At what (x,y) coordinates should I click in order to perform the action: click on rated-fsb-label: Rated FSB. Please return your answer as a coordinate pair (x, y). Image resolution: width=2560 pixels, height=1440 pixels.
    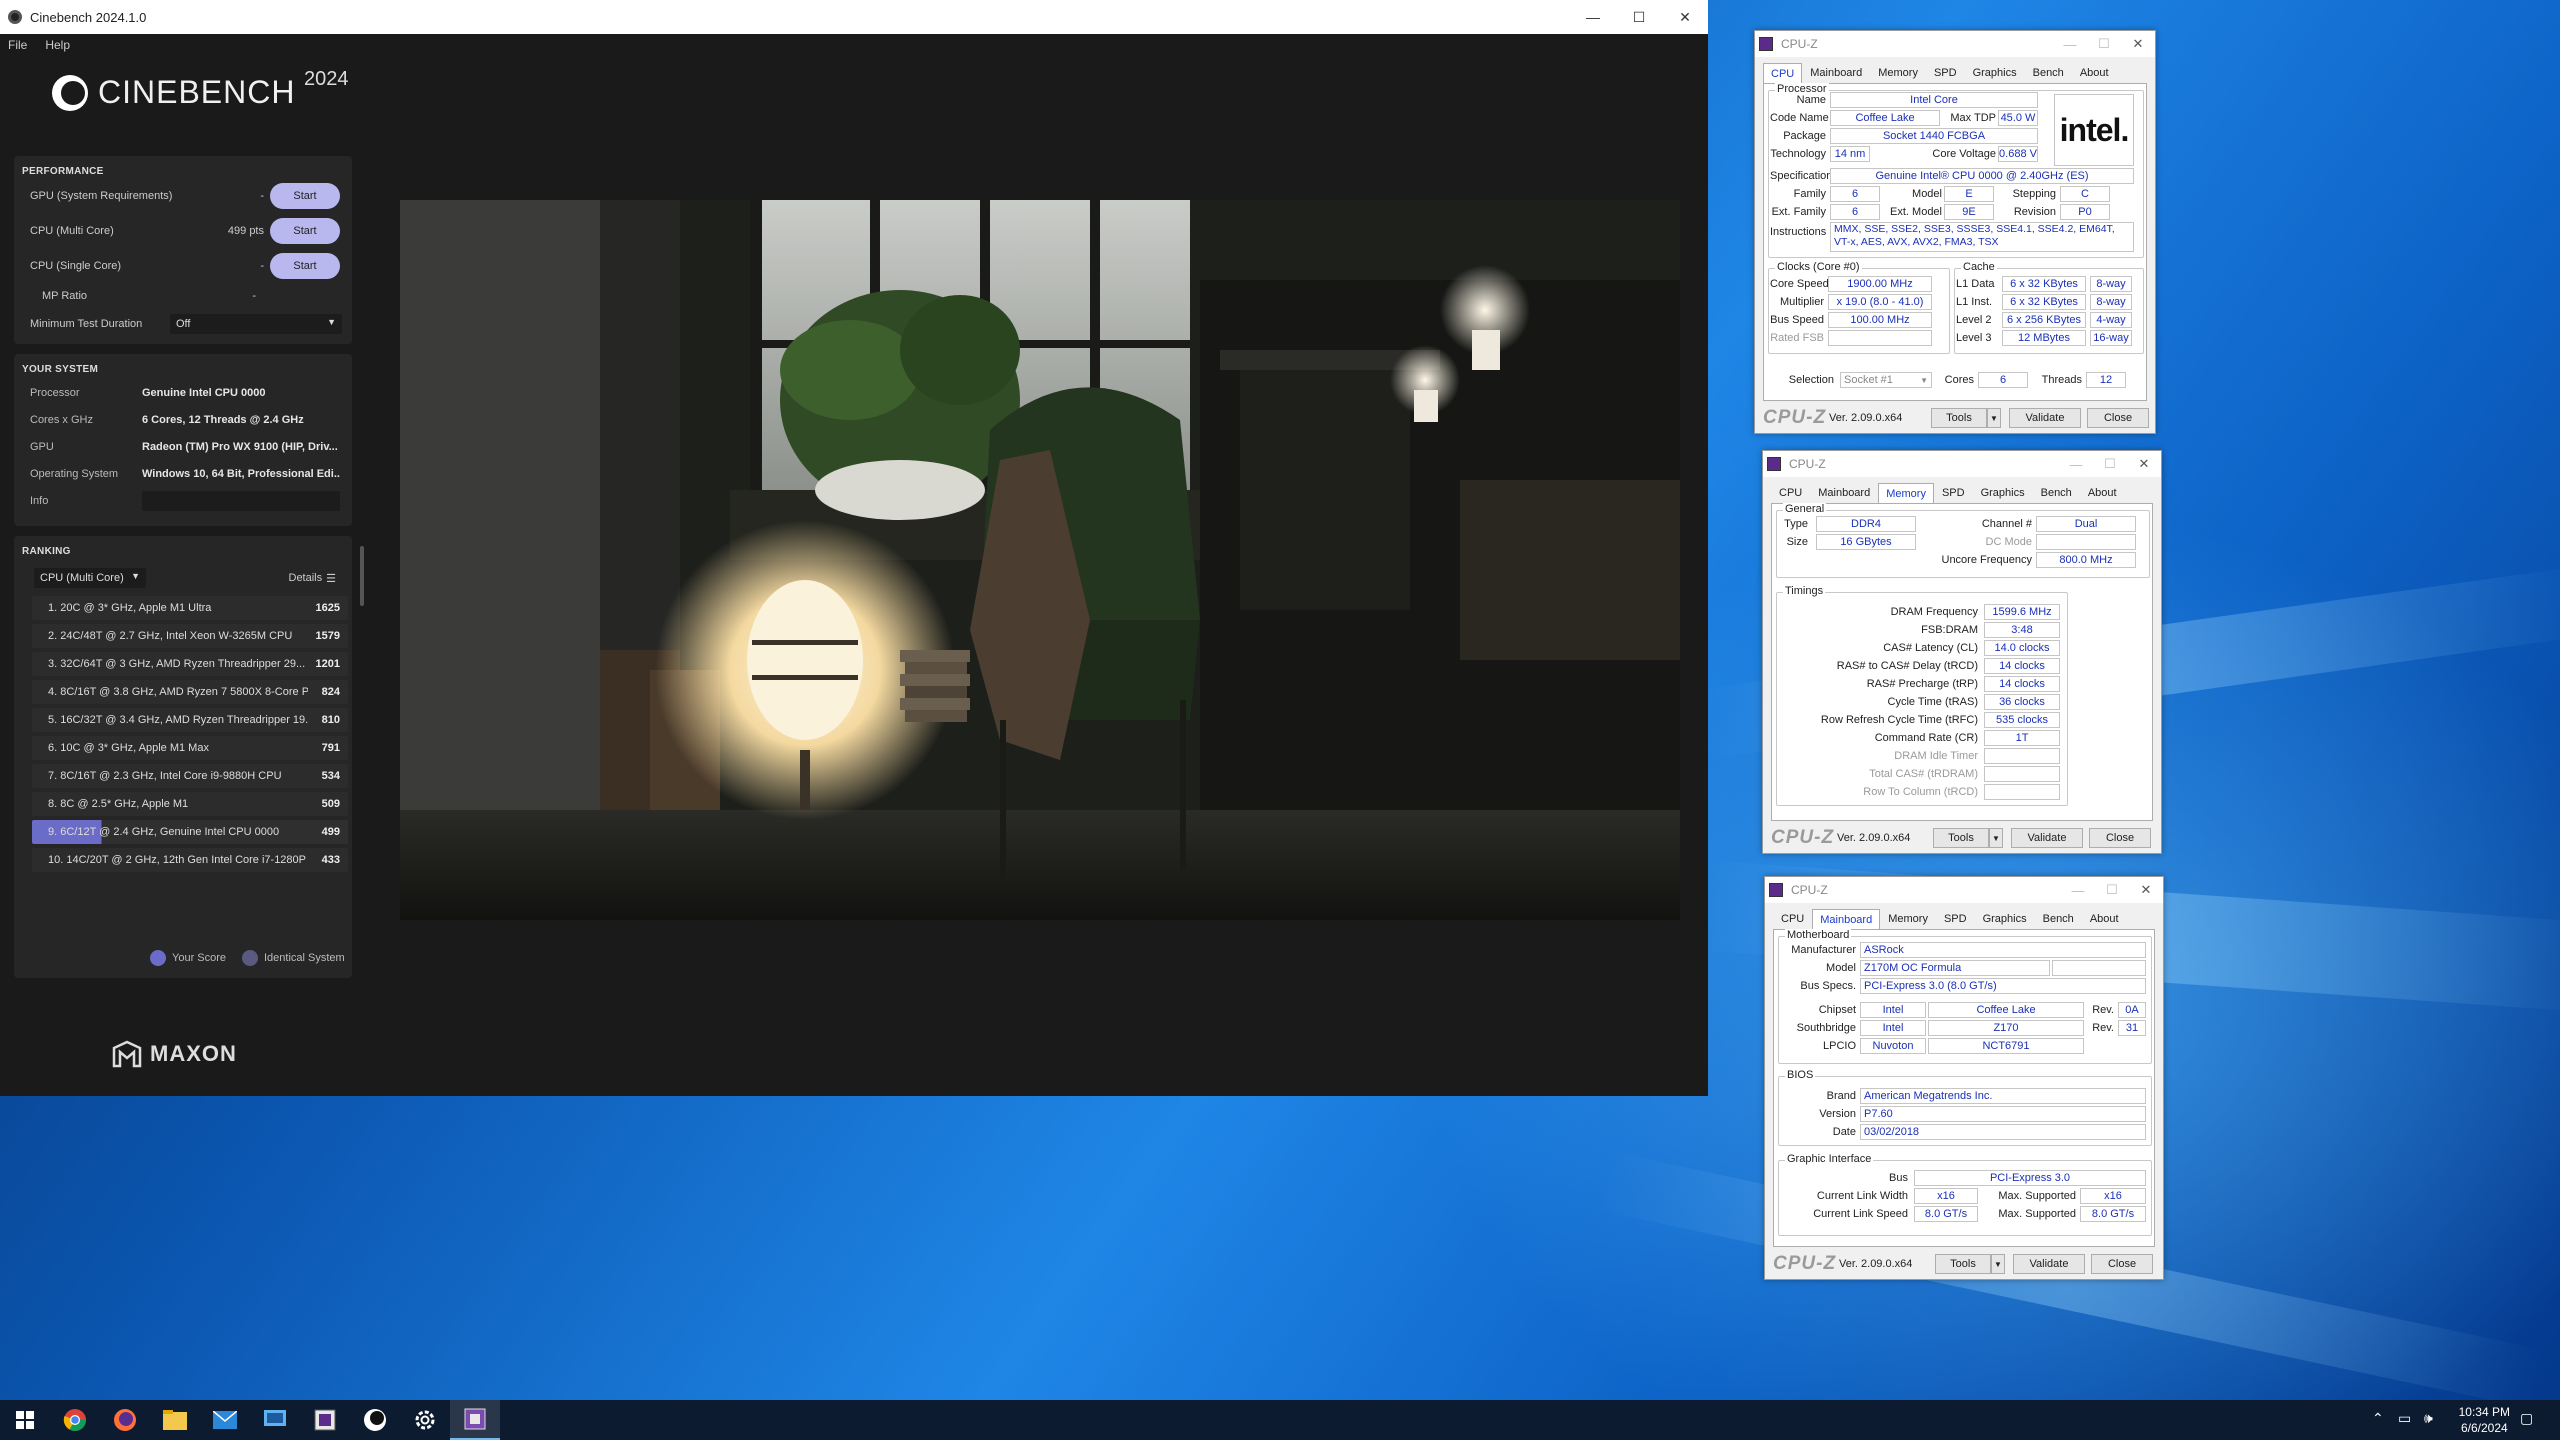
    Looking at the image, I should click on (1797, 338).